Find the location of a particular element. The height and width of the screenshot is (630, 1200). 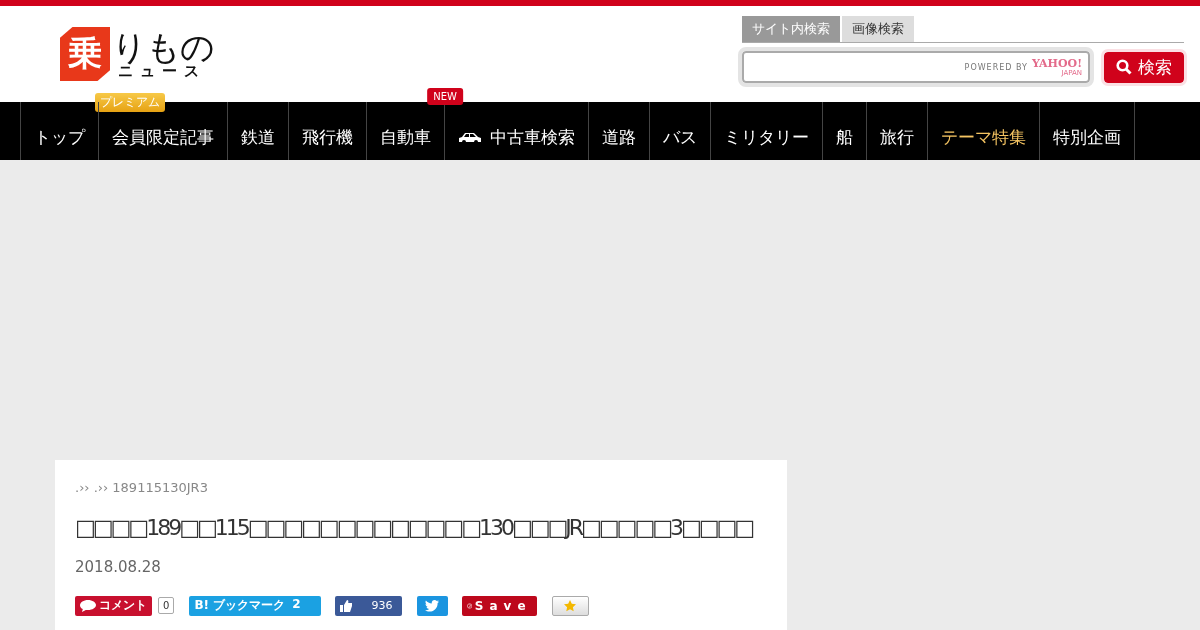

logo-subtitle: ニュース is located at coordinates (162, 71).